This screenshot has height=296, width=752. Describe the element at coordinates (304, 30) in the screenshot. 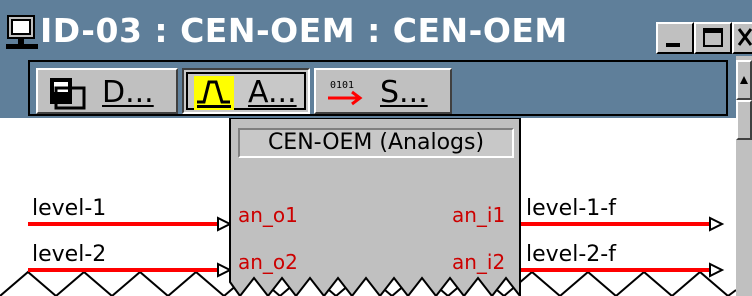

I see `window-title: ID-03 : CEN-OEM : CEN-OEM` at that location.